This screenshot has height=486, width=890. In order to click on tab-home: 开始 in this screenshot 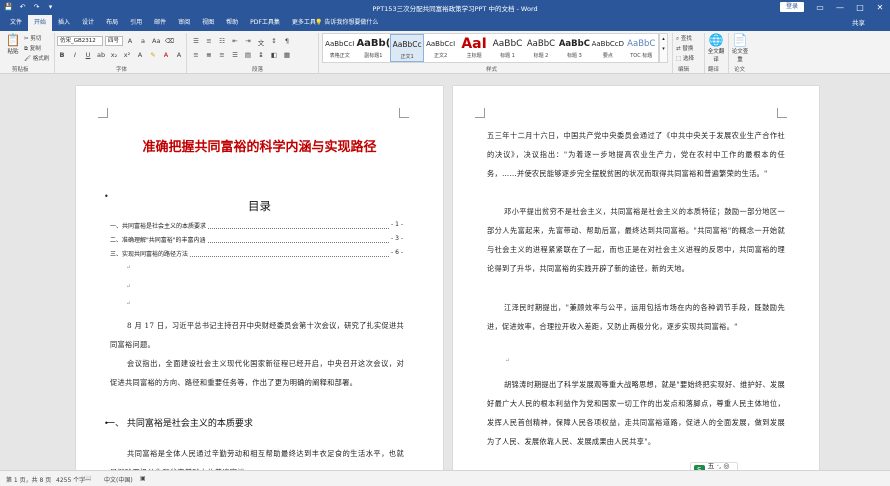, I will do `click(40, 23)`.